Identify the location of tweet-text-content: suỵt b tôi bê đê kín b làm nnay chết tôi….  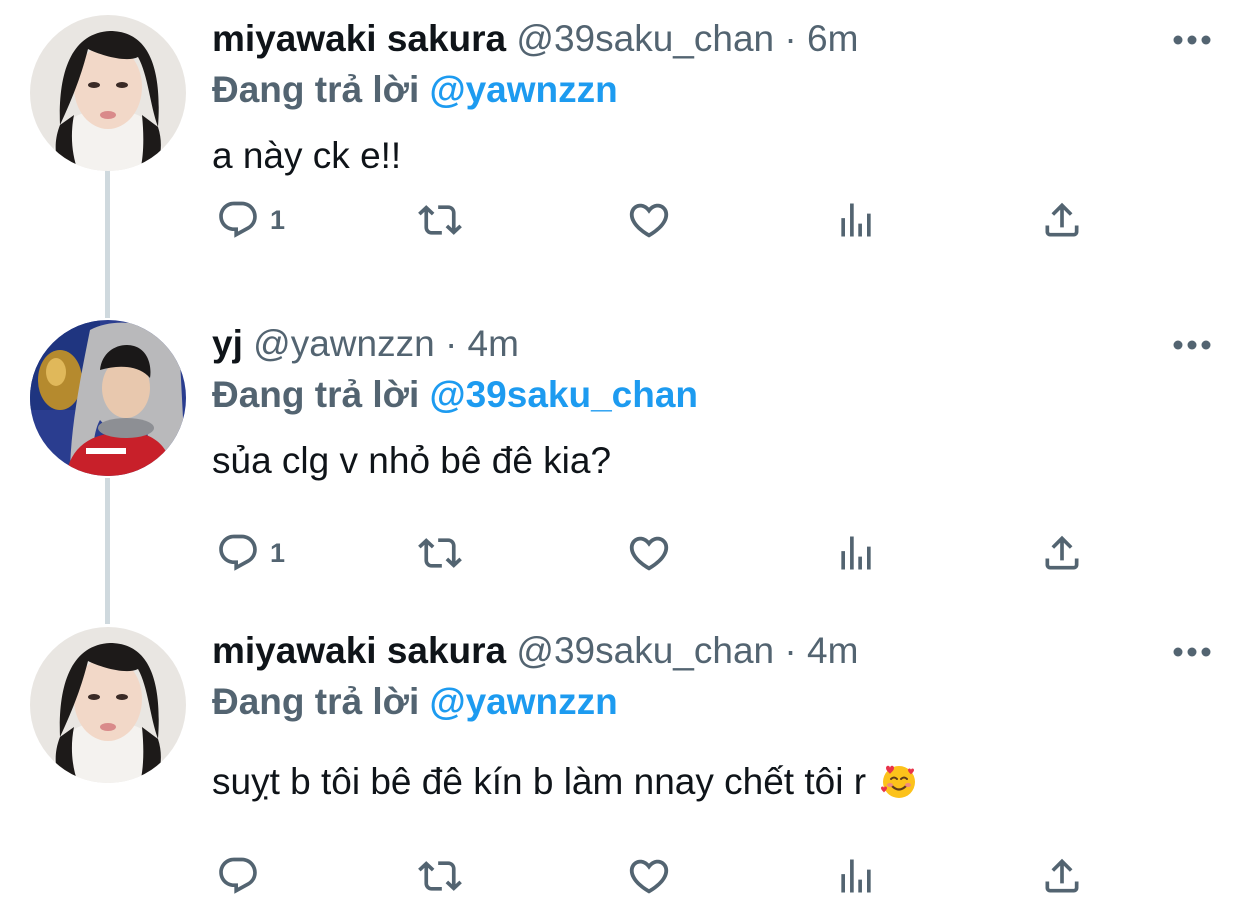
(539, 781).